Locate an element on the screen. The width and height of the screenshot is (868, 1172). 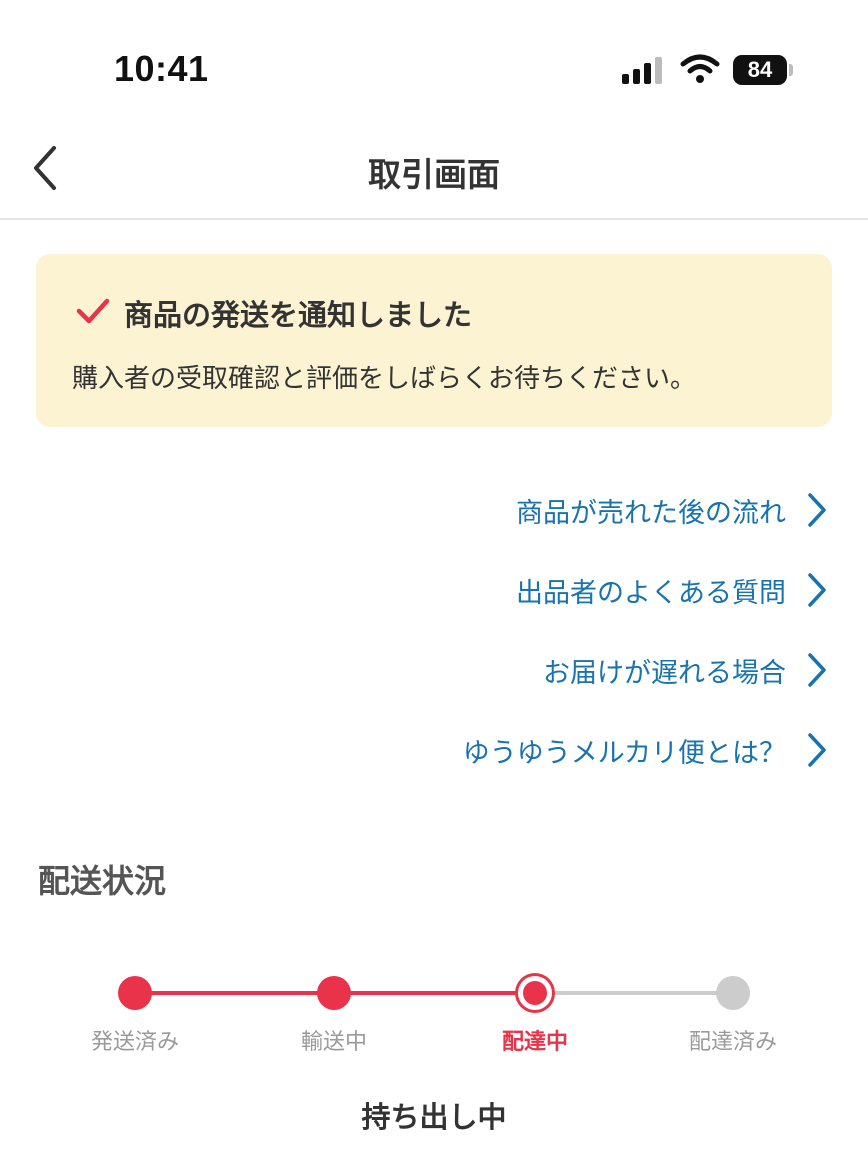
status-bar: 10:41 84 is located at coordinates (434, 65).